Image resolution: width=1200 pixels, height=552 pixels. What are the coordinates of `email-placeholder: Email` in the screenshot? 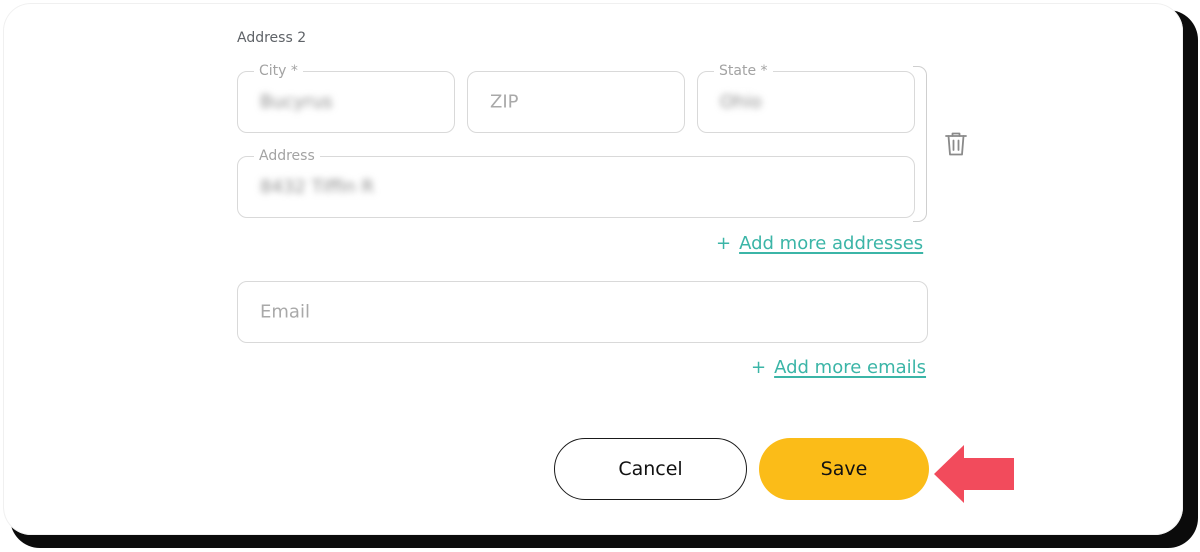 It's located at (285, 312).